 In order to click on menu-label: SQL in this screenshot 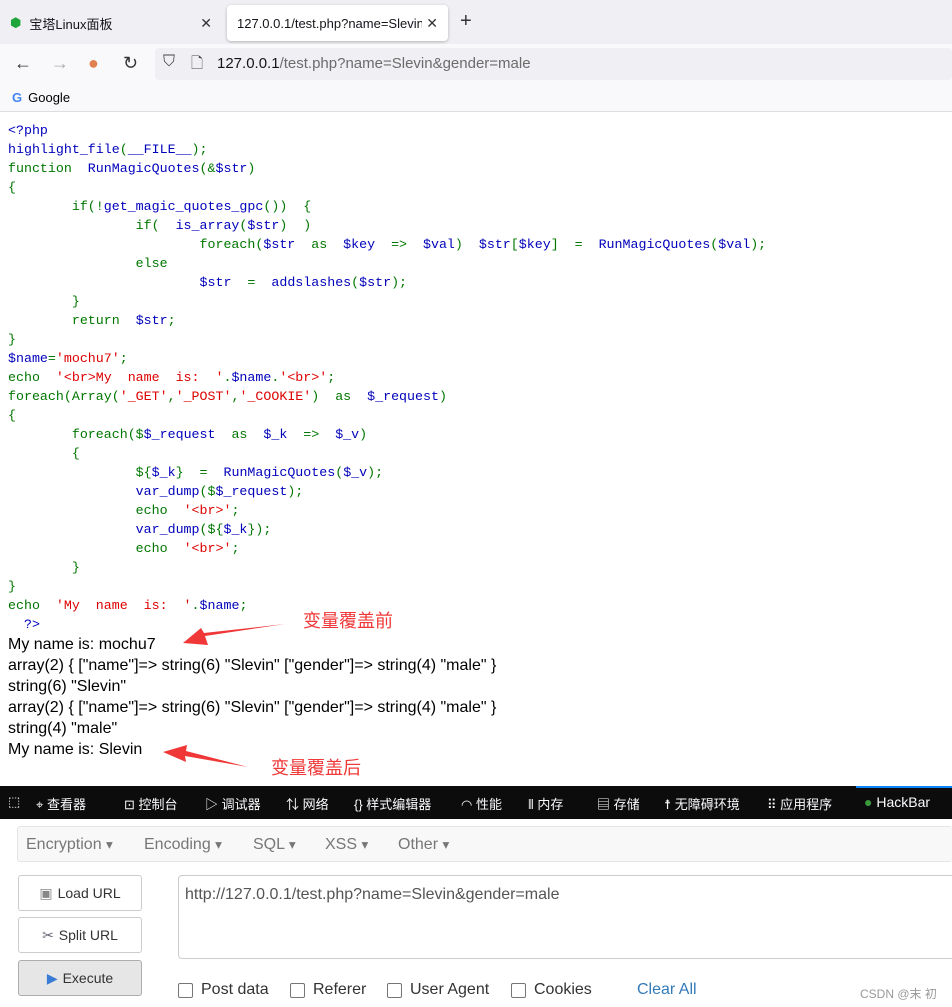, I will do `click(269, 844)`.